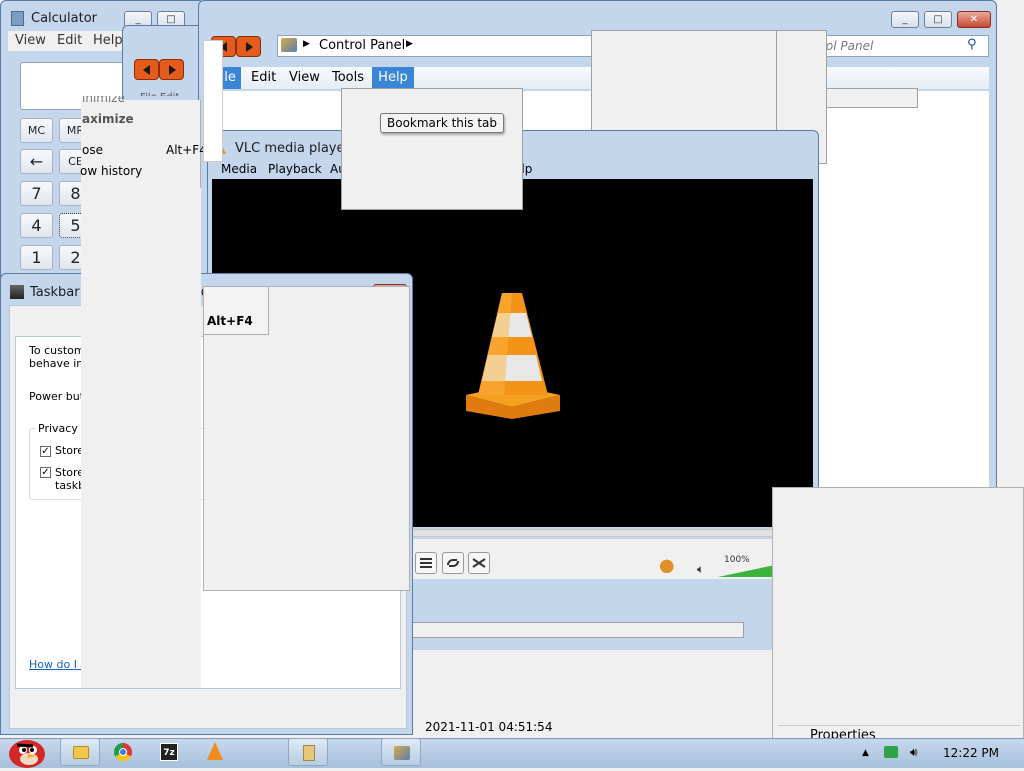 The width and height of the screenshot is (1024, 771). Describe the element at coordinates (146, 69) in the screenshot. I see `back-arrow-icon` at that location.